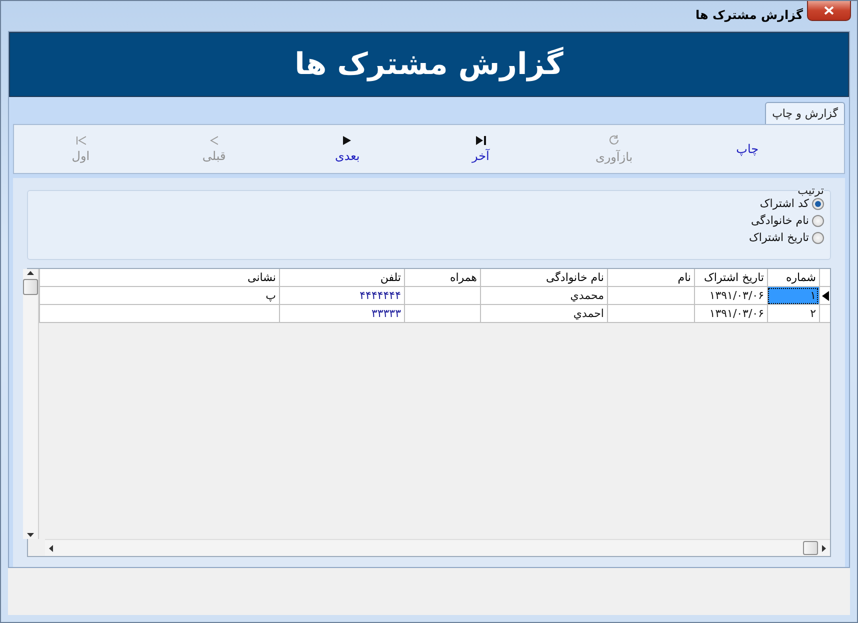 The width and height of the screenshot is (858, 623). Describe the element at coordinates (749, 15) in the screenshot. I see `window-title: گزارش مشترک ها` at that location.